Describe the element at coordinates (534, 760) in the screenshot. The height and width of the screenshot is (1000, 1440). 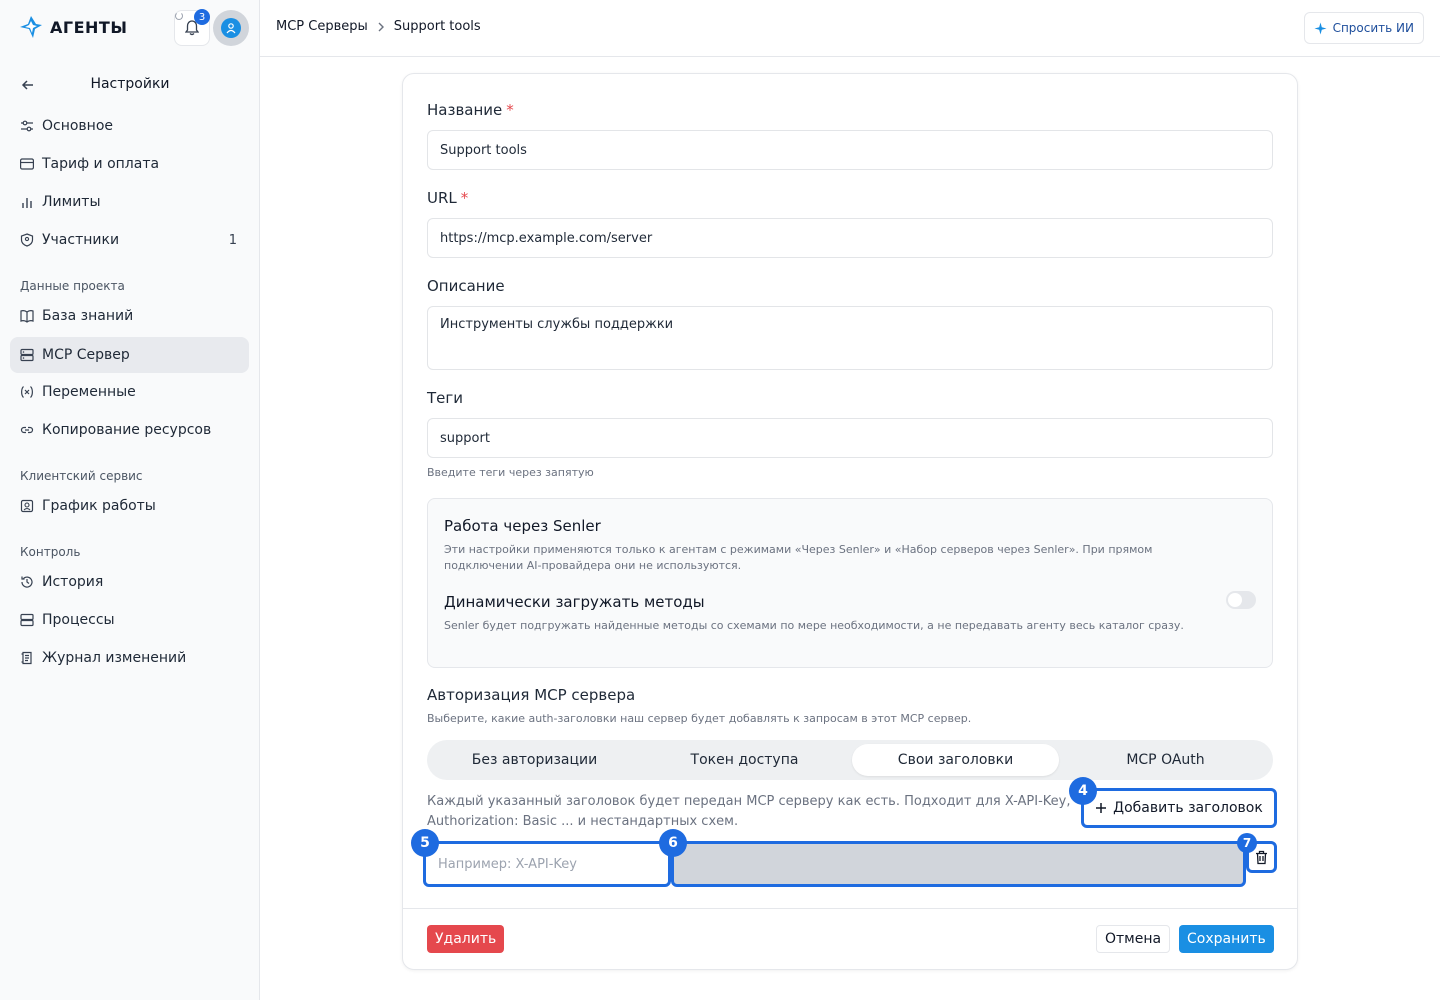
I see `tab-no-auth: Без авторизации` at that location.